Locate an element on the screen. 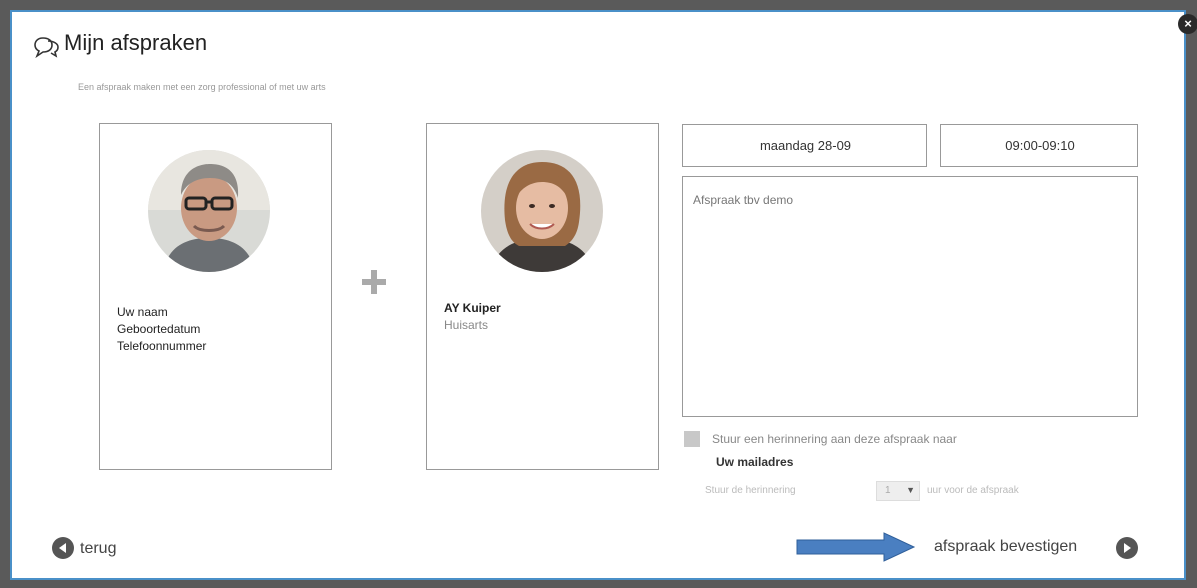 The width and height of the screenshot is (1197, 588). patient-name-label: Uw naam is located at coordinates (142, 312).